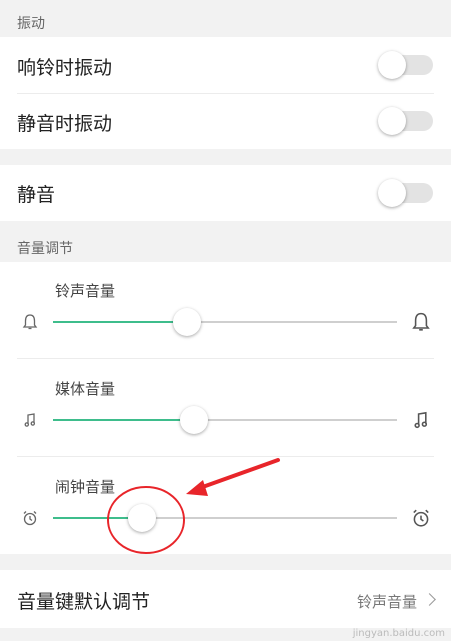 This screenshot has height=641, width=451. What do you see at coordinates (225, 121) in the screenshot?
I see `vibrate-on-silent-row: 静音时振动` at bounding box center [225, 121].